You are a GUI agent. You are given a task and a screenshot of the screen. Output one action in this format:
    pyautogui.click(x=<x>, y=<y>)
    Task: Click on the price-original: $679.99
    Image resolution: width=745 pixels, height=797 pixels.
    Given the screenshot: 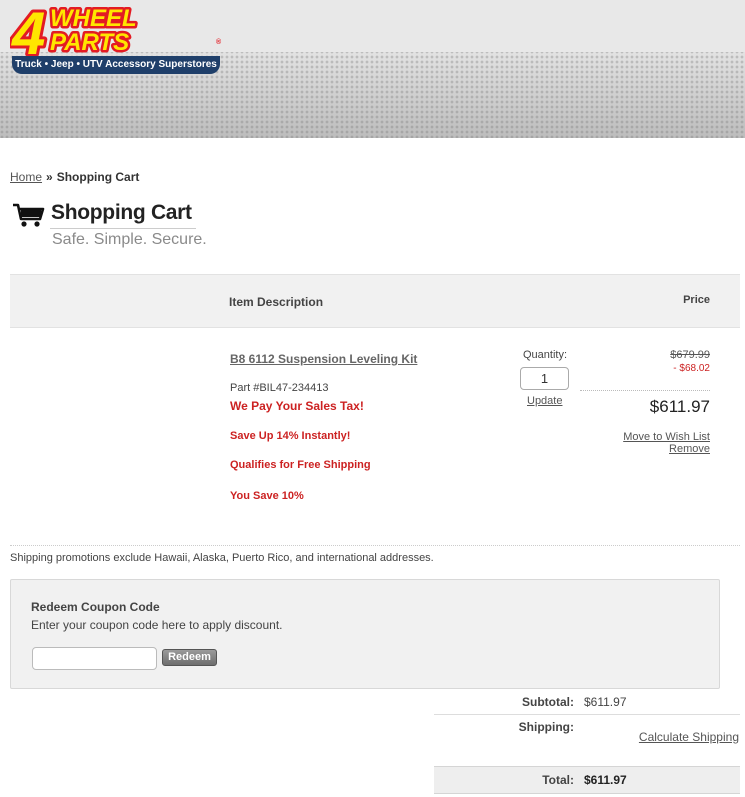 What is the action you would take?
    pyautogui.click(x=690, y=355)
    